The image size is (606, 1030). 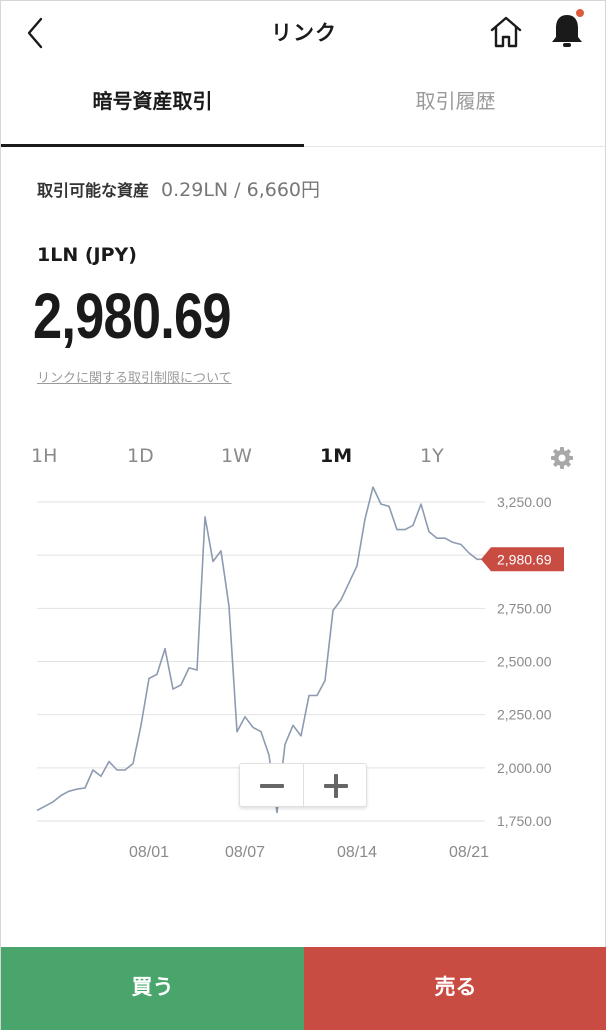 What do you see at coordinates (524, 715) in the screenshot?
I see `y-tick-label: 2,250.00` at bounding box center [524, 715].